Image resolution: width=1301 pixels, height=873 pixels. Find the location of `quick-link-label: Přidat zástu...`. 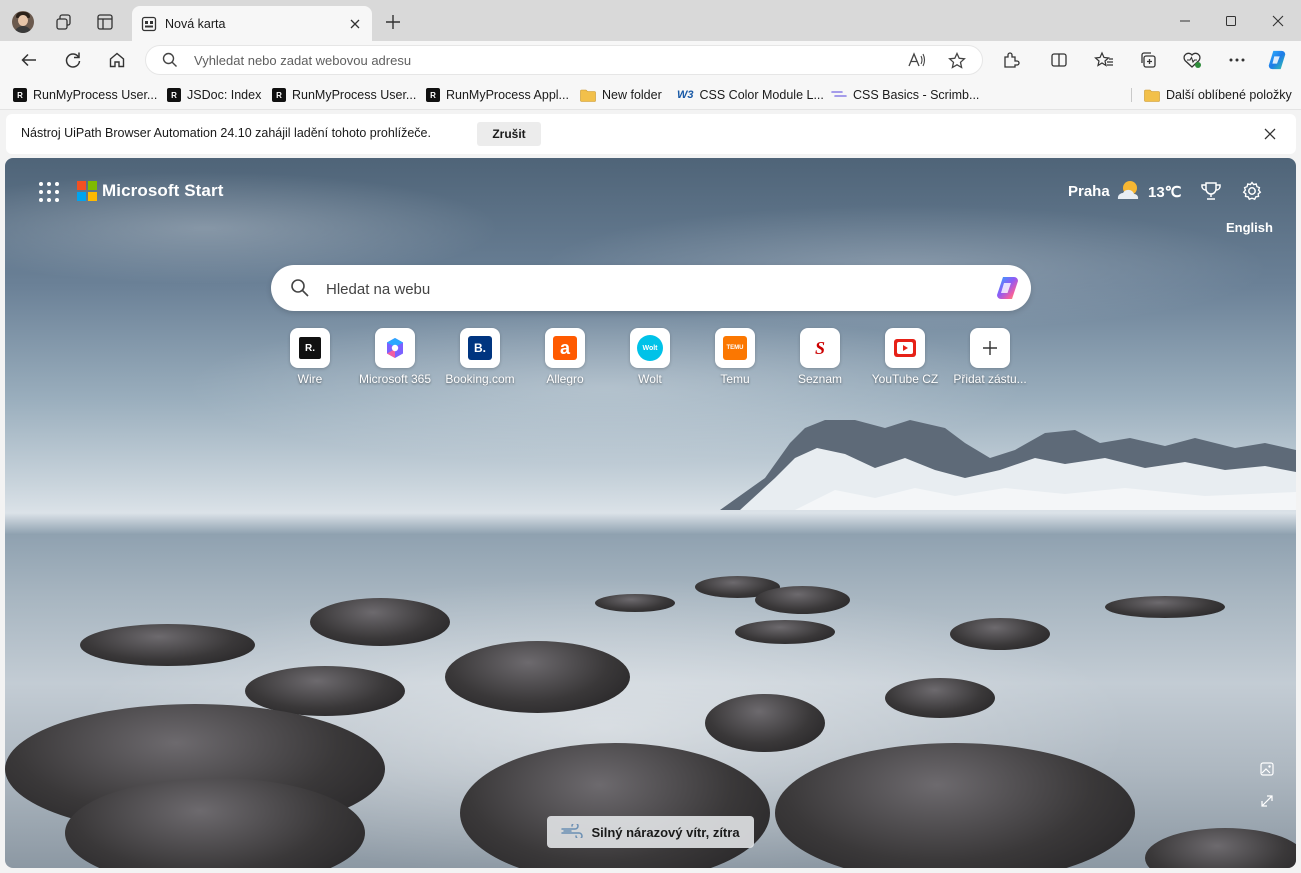

quick-link-label: Přidat zástu... is located at coordinates (990, 379).